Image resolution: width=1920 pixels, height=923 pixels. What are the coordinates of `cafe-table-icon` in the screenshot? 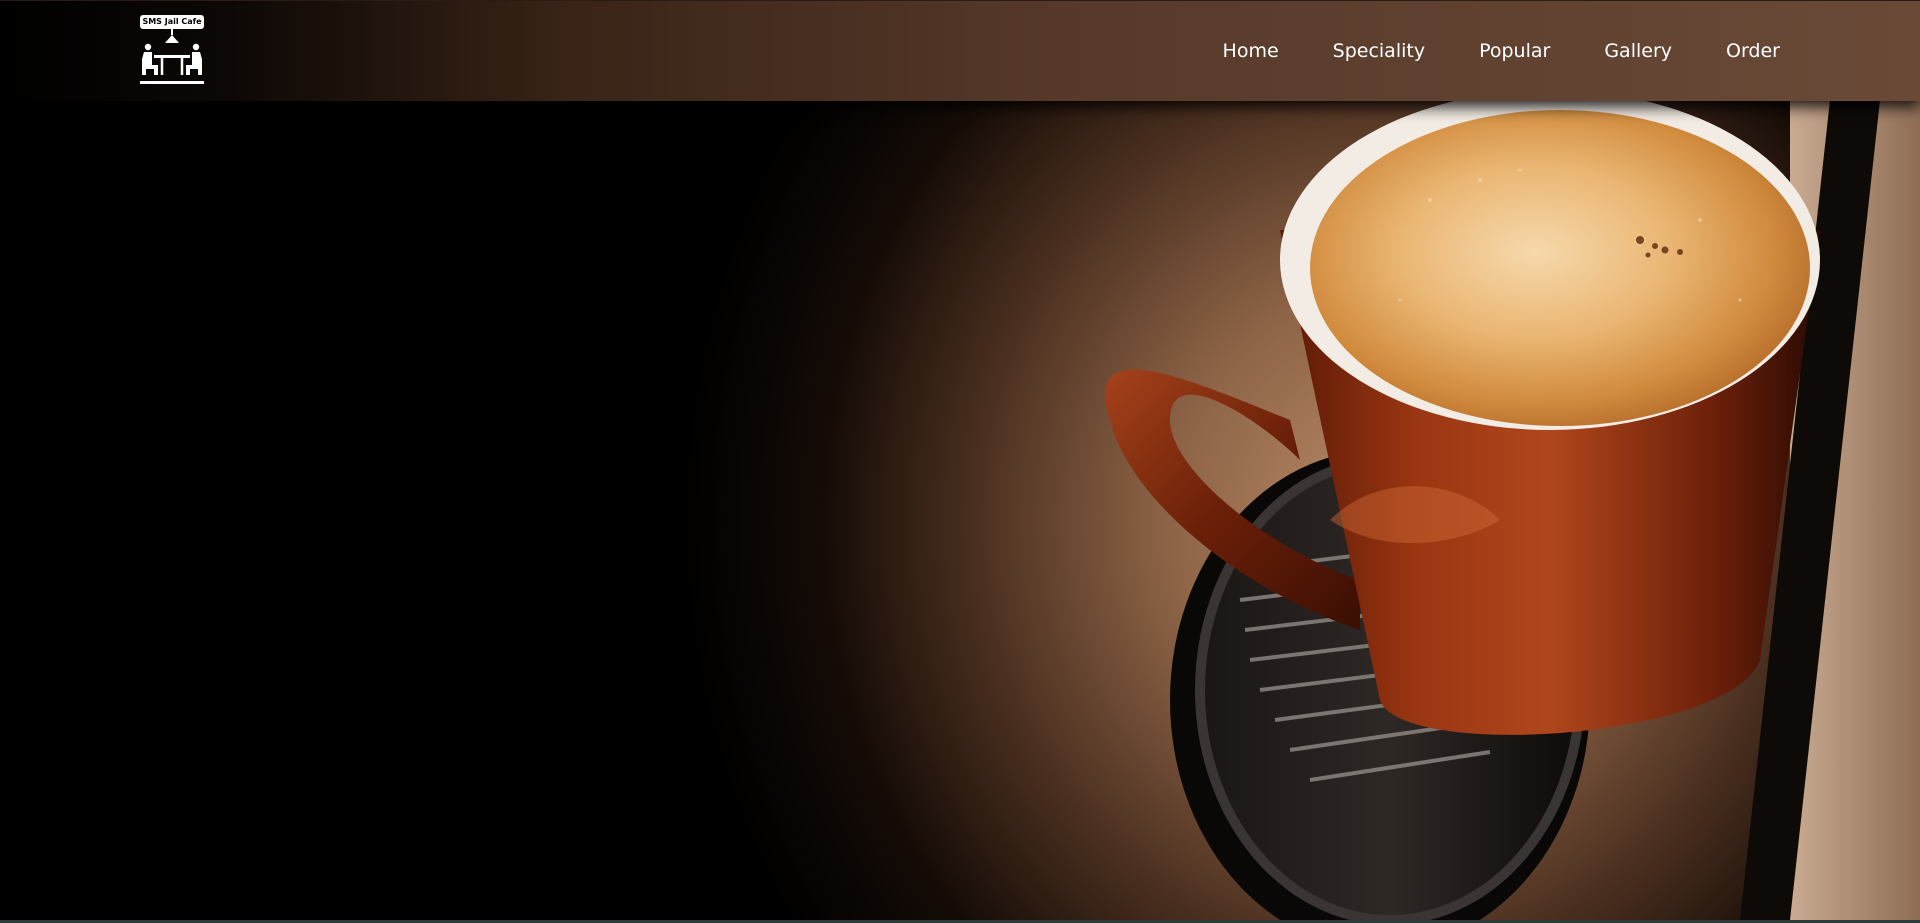 It's located at (172, 56).